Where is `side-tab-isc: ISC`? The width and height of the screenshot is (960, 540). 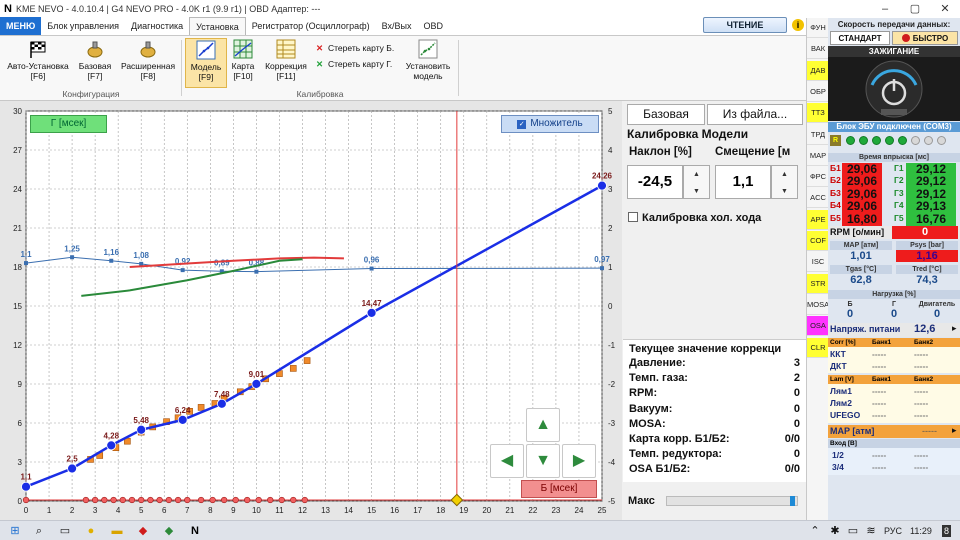
side-tab-isc: ISC is located at coordinates (818, 262).